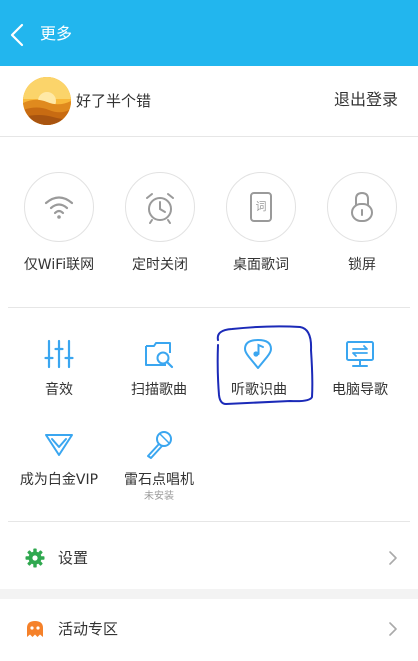  What do you see at coordinates (209, 594) in the screenshot?
I see `section-spacer` at bounding box center [209, 594].